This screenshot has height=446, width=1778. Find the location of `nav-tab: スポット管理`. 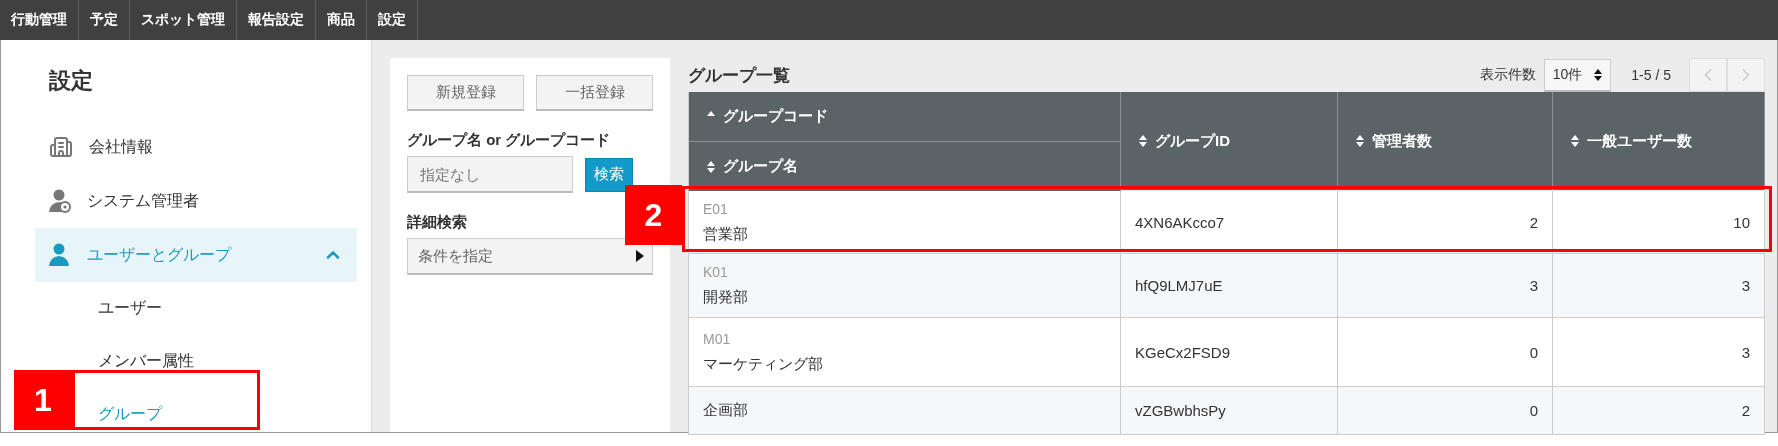

nav-tab: スポット管理 is located at coordinates (183, 20).